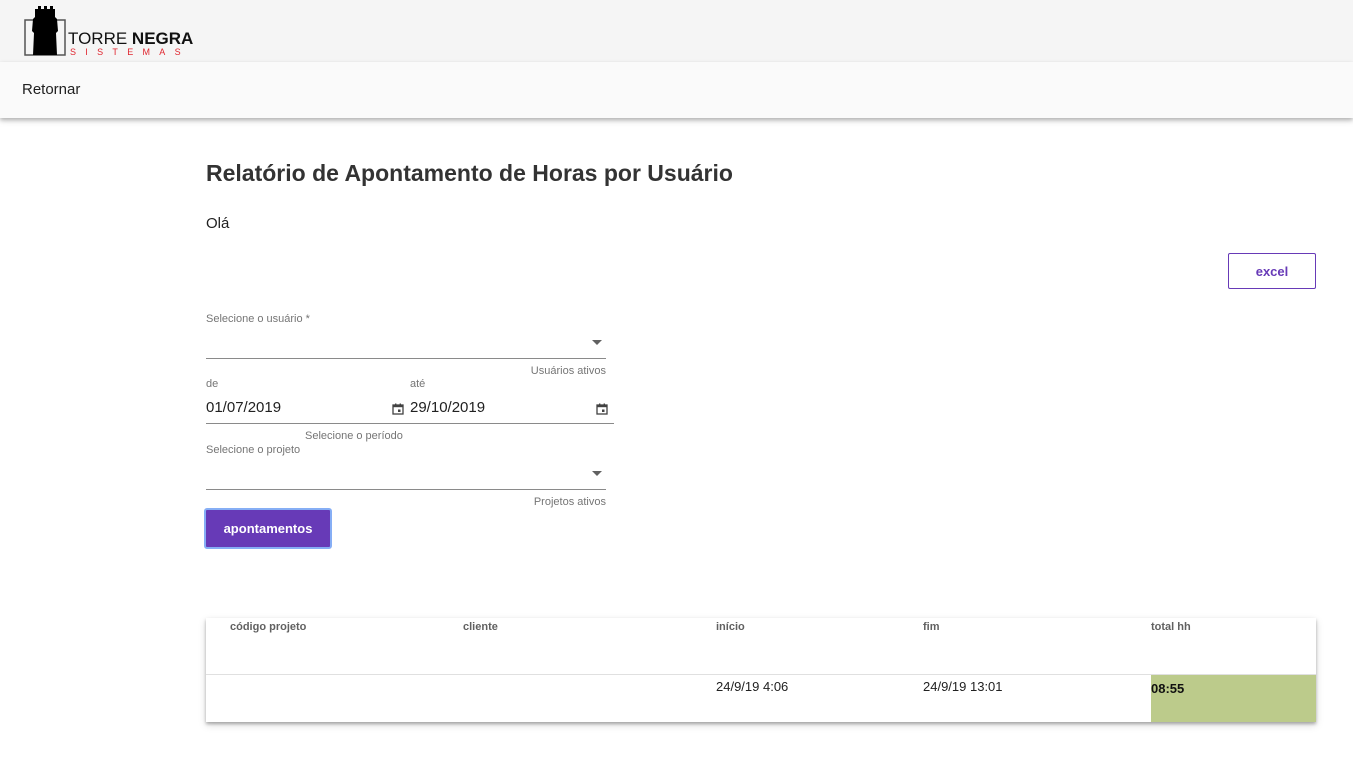  Describe the element at coordinates (963, 686) in the screenshot. I see `cell-fim: 24/9/19 13:01` at that location.